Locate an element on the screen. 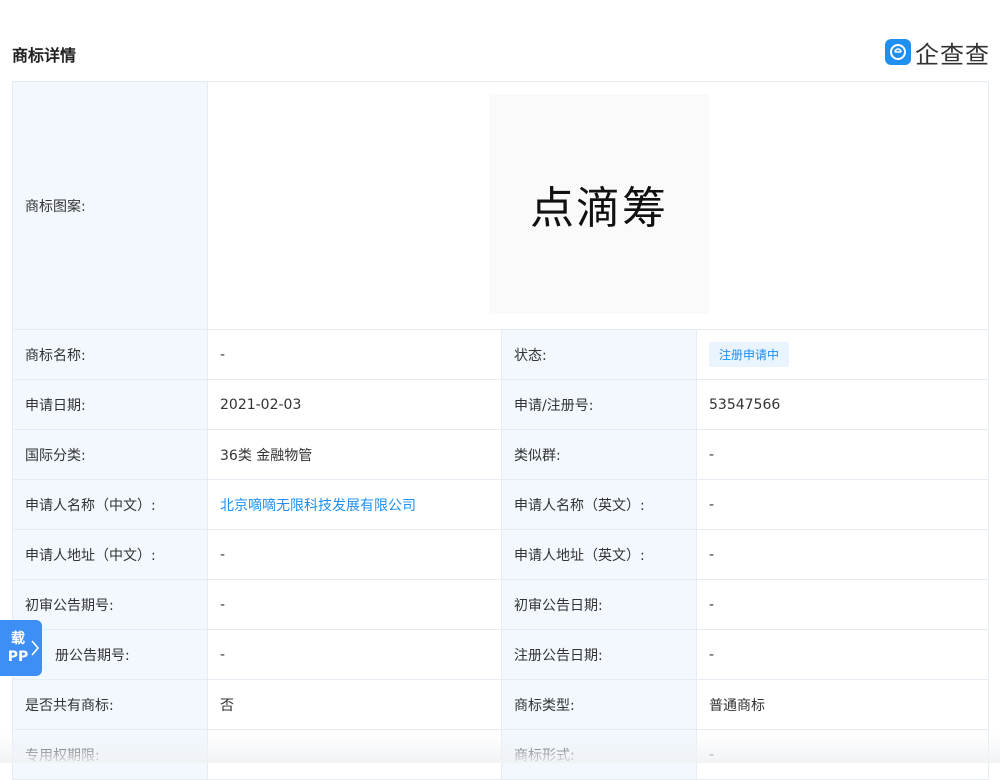  value-applicant-address-en: - is located at coordinates (843, 554).